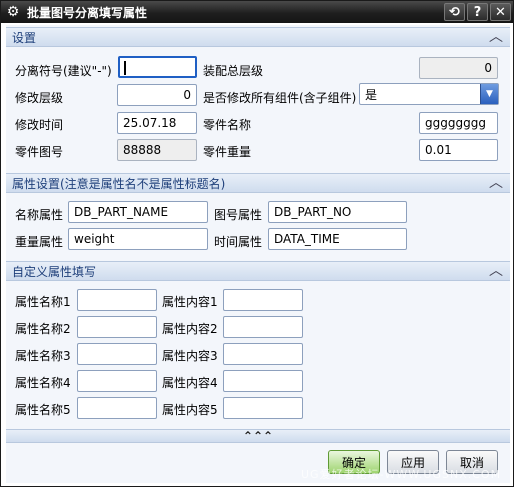  What do you see at coordinates (458, 150) in the screenshot?
I see `part-weight-field: 0.01` at bounding box center [458, 150].